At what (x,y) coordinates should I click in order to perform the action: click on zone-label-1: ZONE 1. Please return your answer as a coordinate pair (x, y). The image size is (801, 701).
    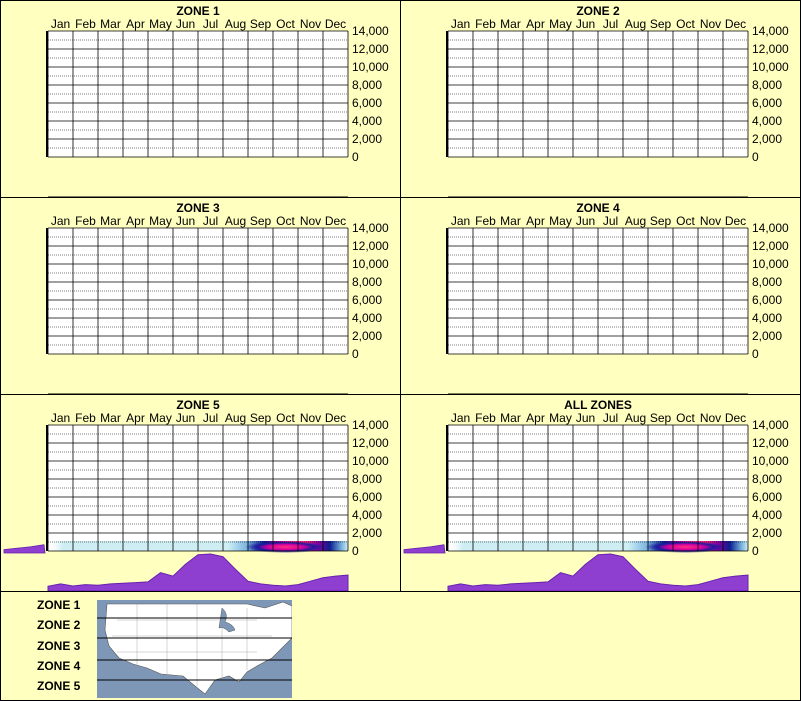
    Looking at the image, I should click on (59, 605).